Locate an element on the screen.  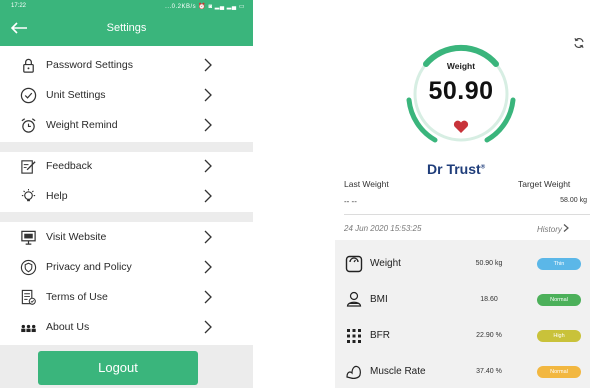
section-divider is located at coordinates (126, 217).